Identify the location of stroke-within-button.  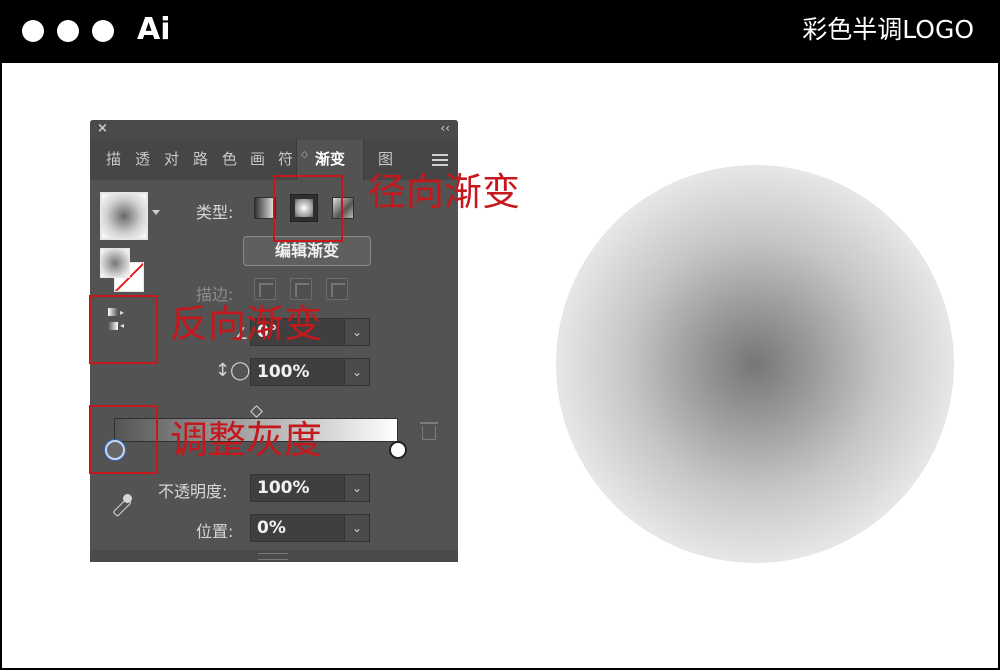
(265, 289).